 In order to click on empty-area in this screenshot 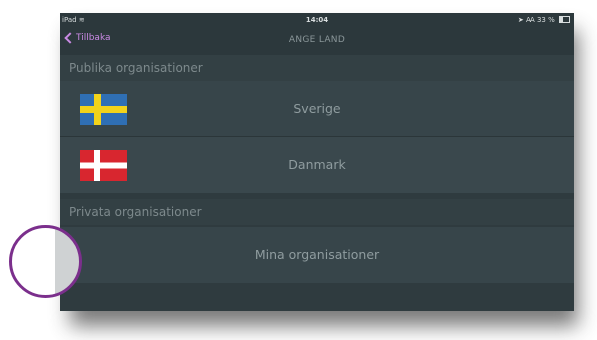, I will do `click(317, 298)`.